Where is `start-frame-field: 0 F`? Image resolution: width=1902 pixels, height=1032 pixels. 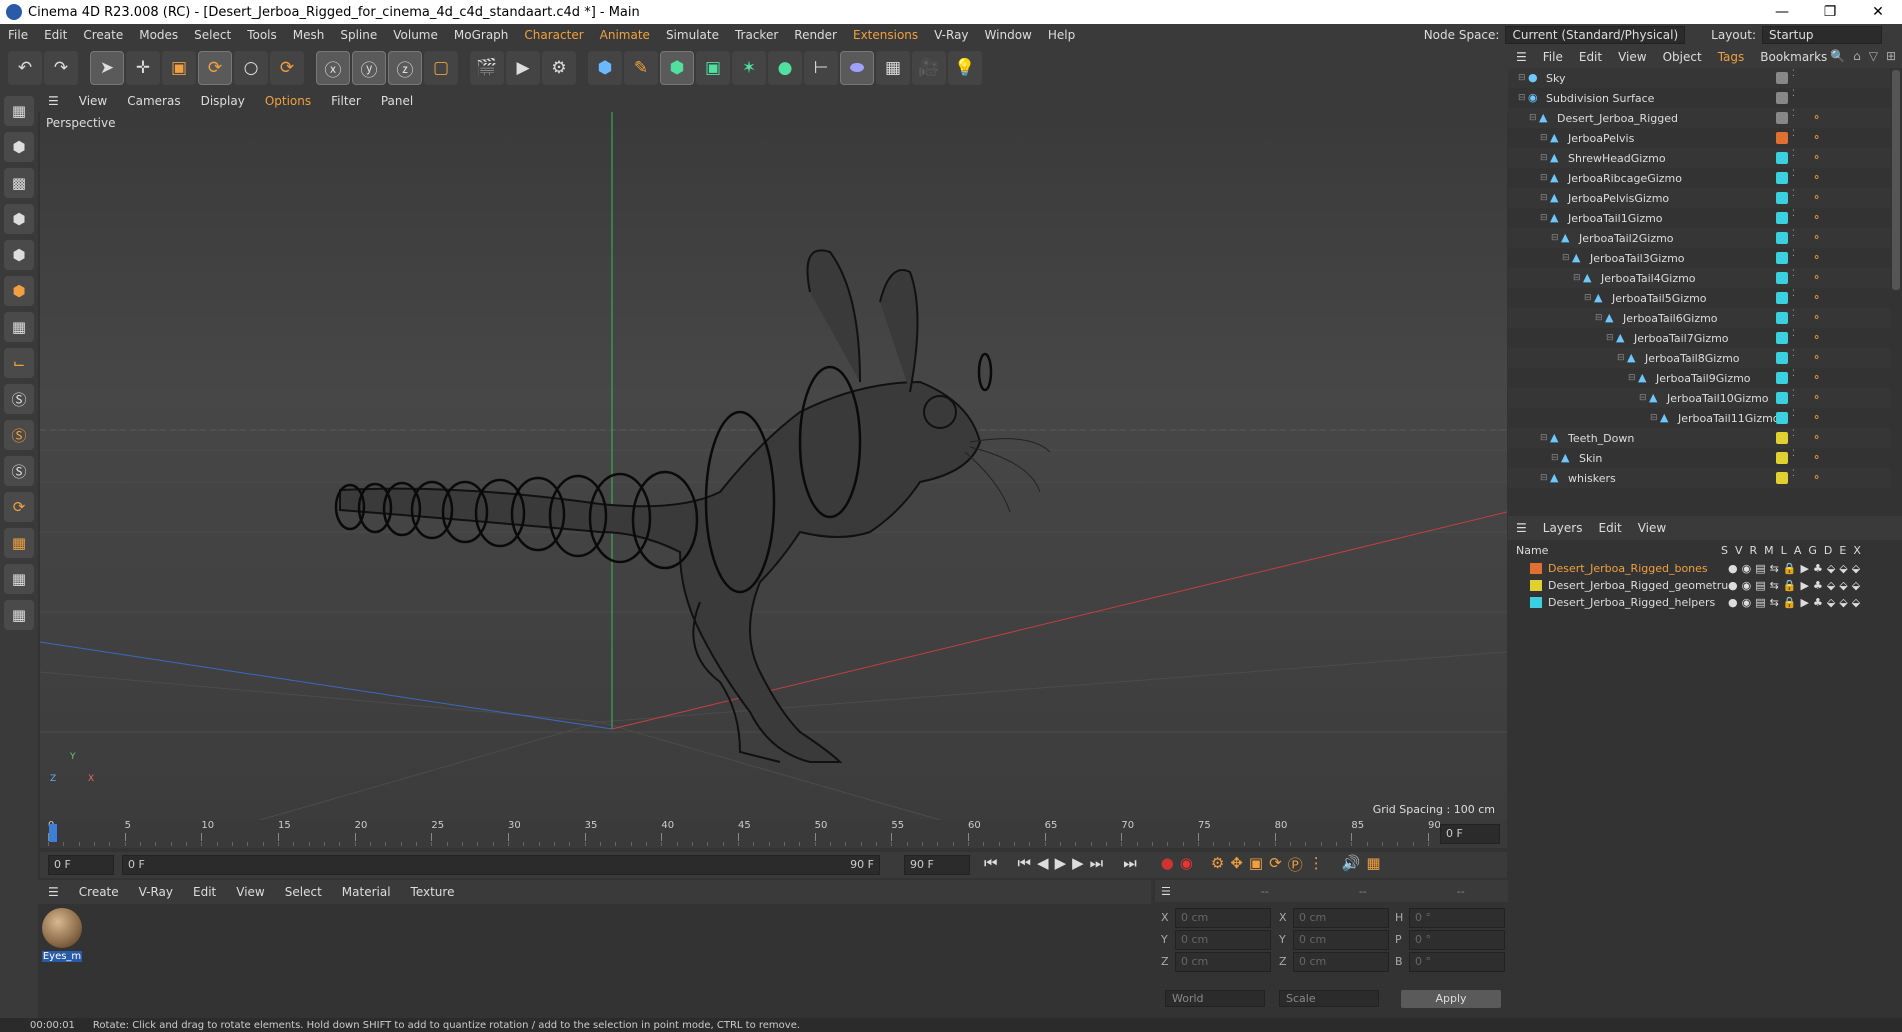 start-frame-field: 0 F is located at coordinates (81, 865).